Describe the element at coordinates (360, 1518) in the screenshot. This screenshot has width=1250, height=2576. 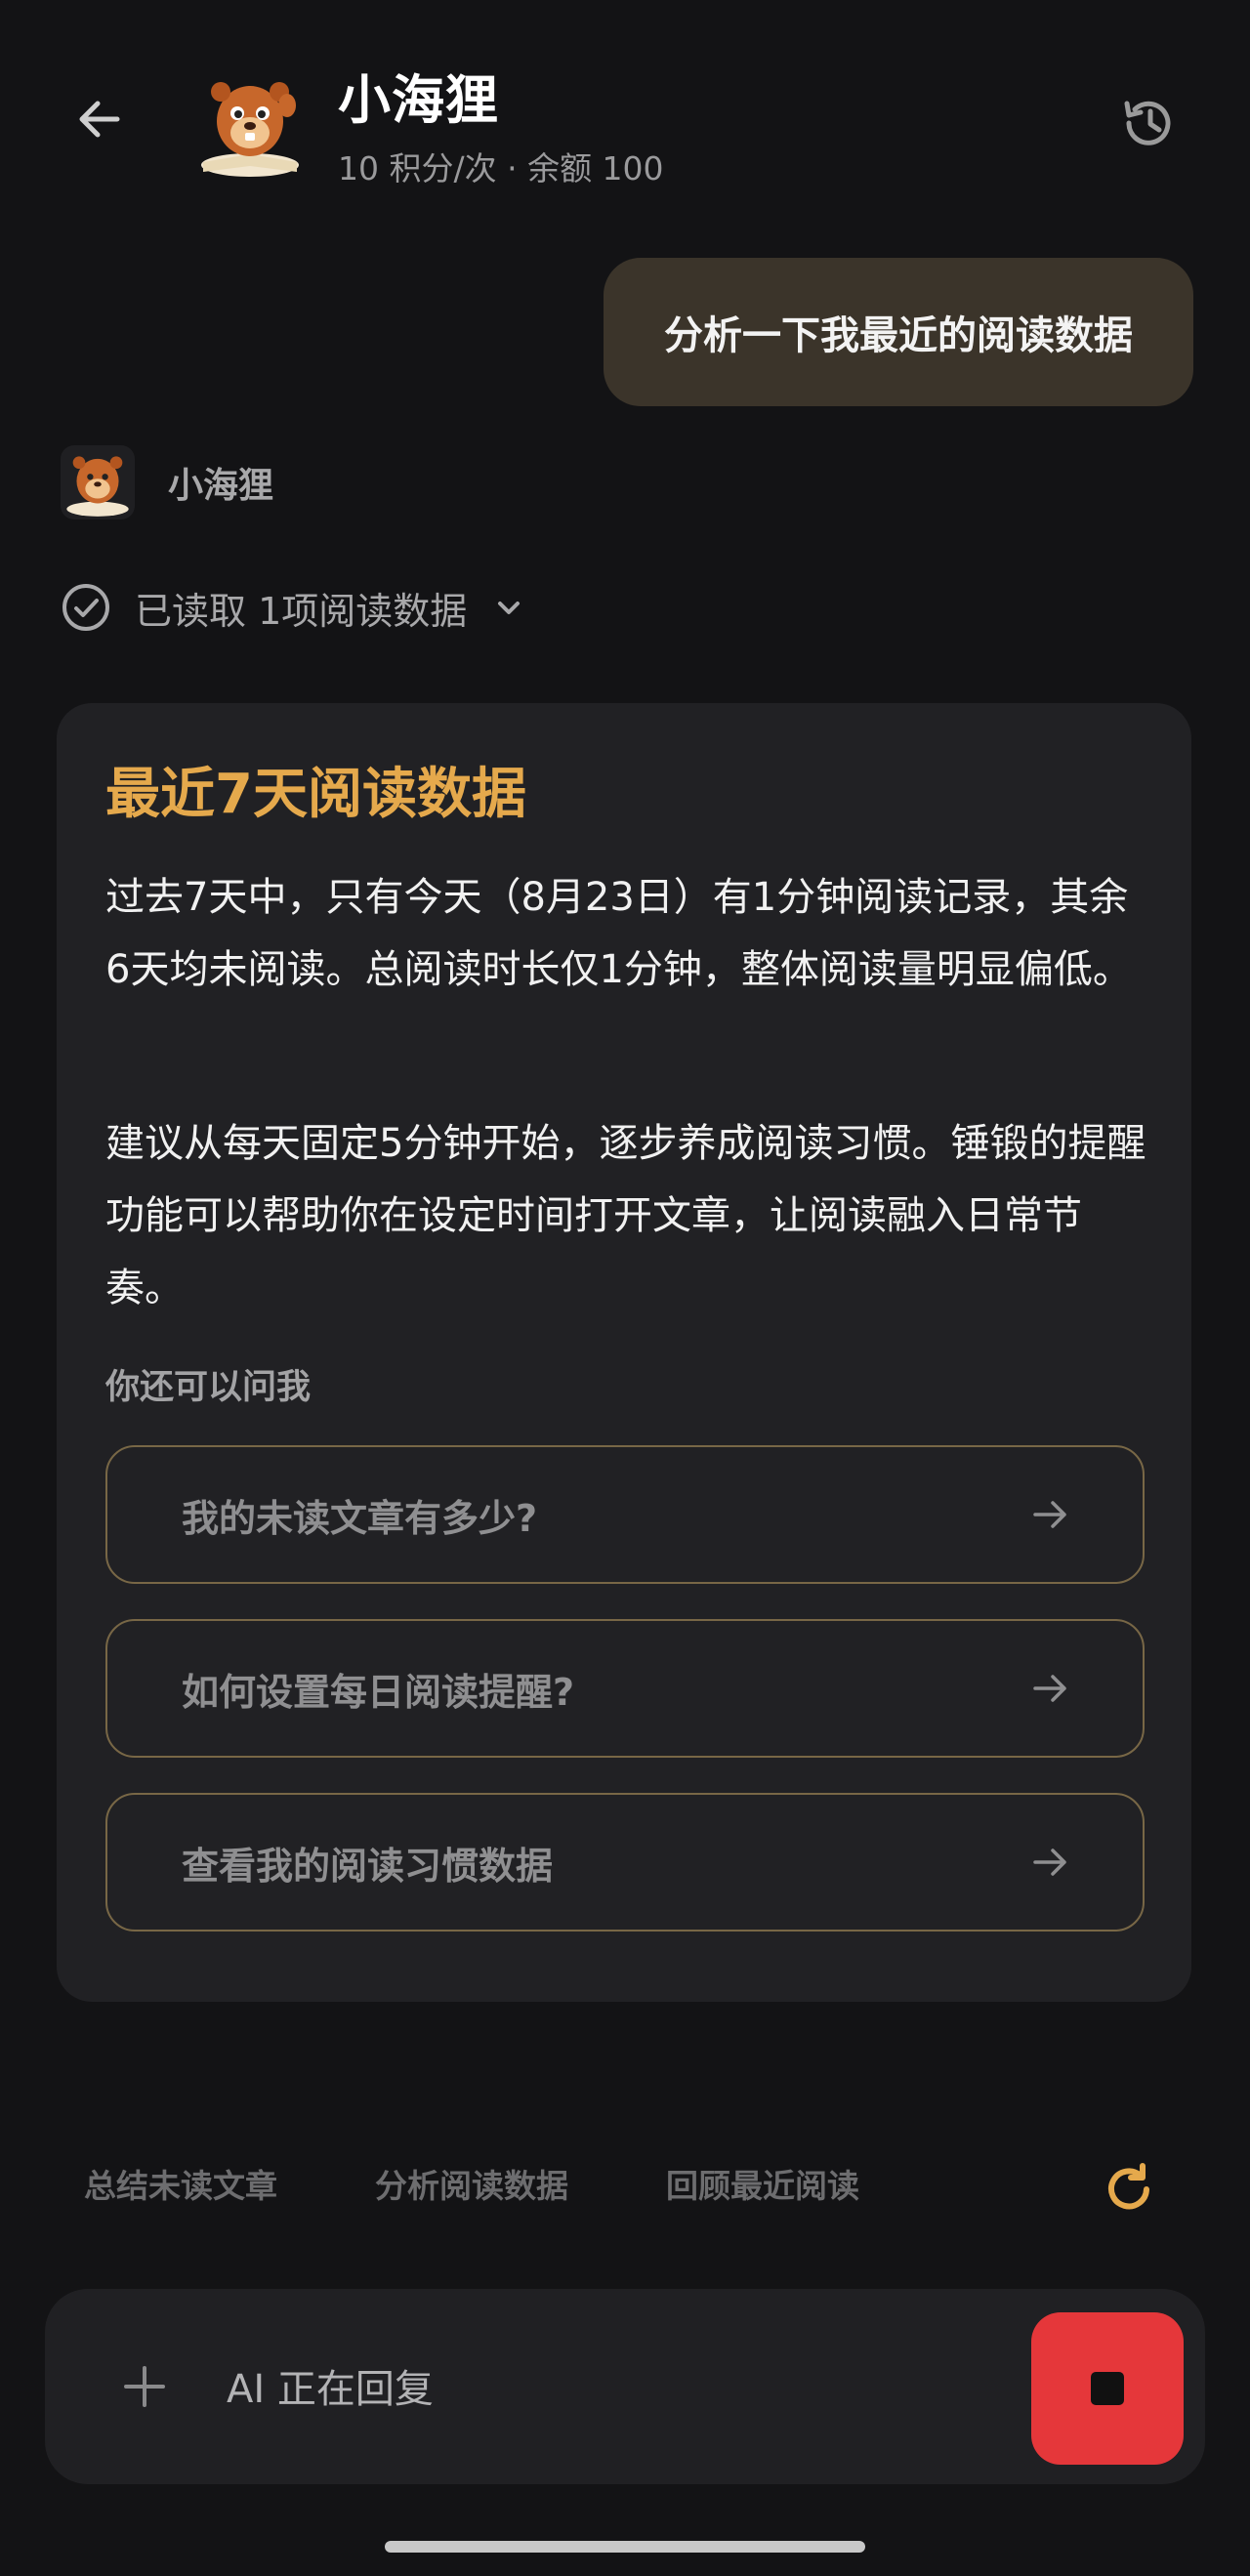
I see `suggestion-label: 我的未读文章有多少?` at that location.